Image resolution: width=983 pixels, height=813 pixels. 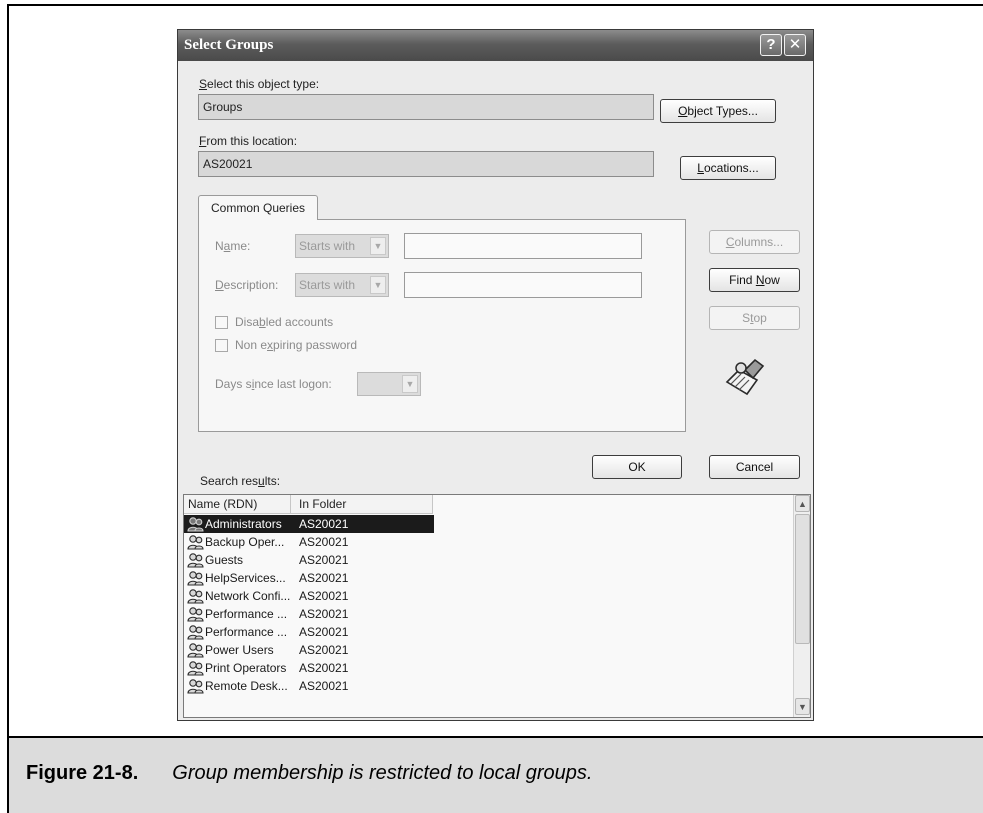 What do you see at coordinates (273, 384) in the screenshot?
I see `days-since-logon-label: Days since last logon:` at bounding box center [273, 384].